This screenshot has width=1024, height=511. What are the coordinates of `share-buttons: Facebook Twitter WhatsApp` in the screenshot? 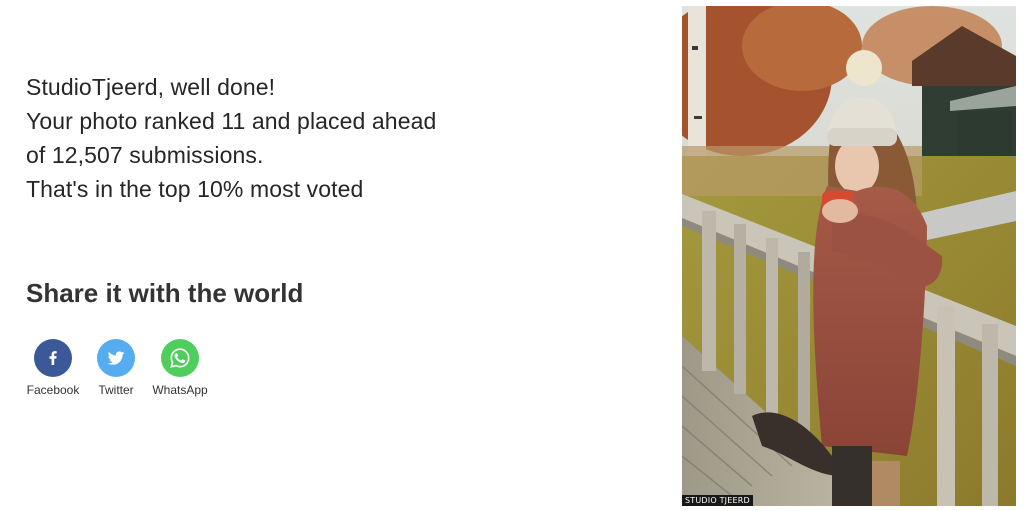 It's located at (286, 368).